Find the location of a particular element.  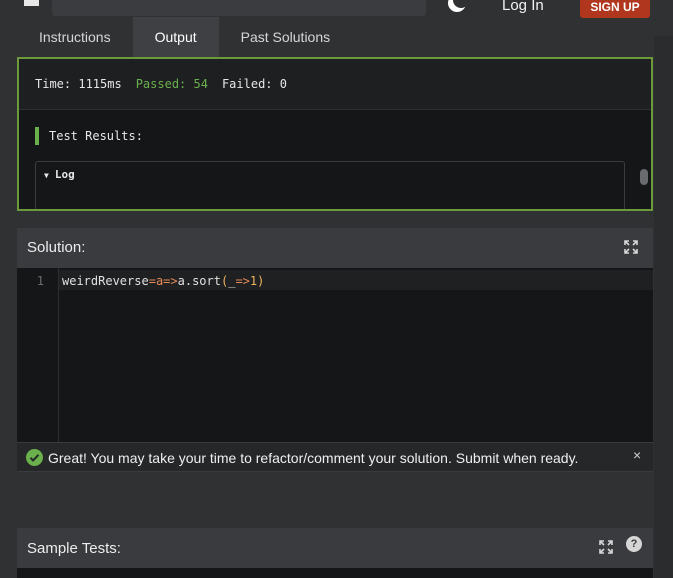

log-box: ▼ Log is located at coordinates (330, 185).